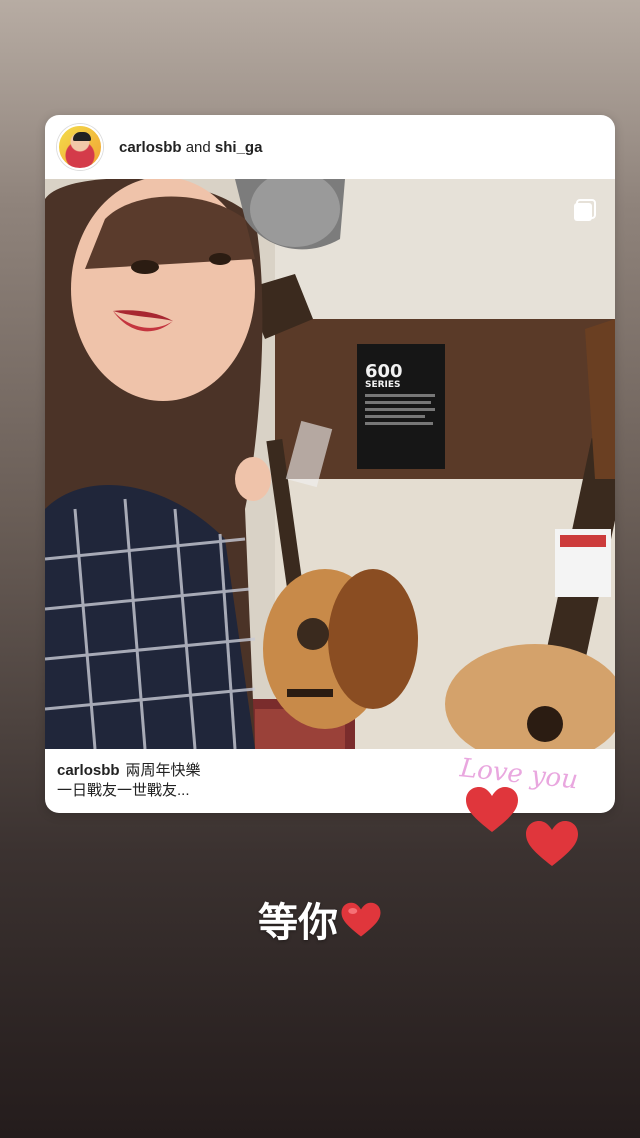  What do you see at coordinates (361, 925) in the screenshot?
I see `heart-emoji` at bounding box center [361, 925].